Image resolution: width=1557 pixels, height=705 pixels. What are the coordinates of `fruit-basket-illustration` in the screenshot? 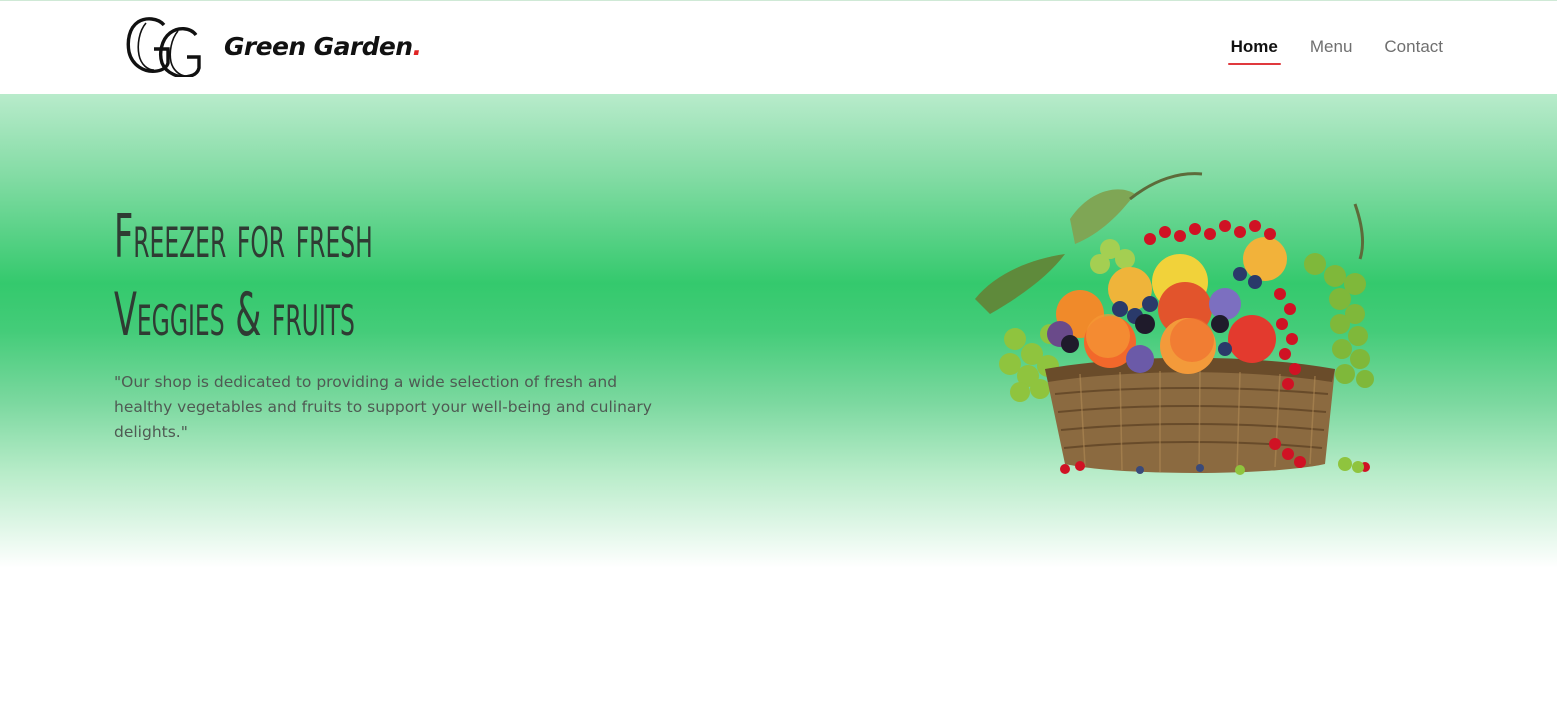 It's located at (1174, 323).